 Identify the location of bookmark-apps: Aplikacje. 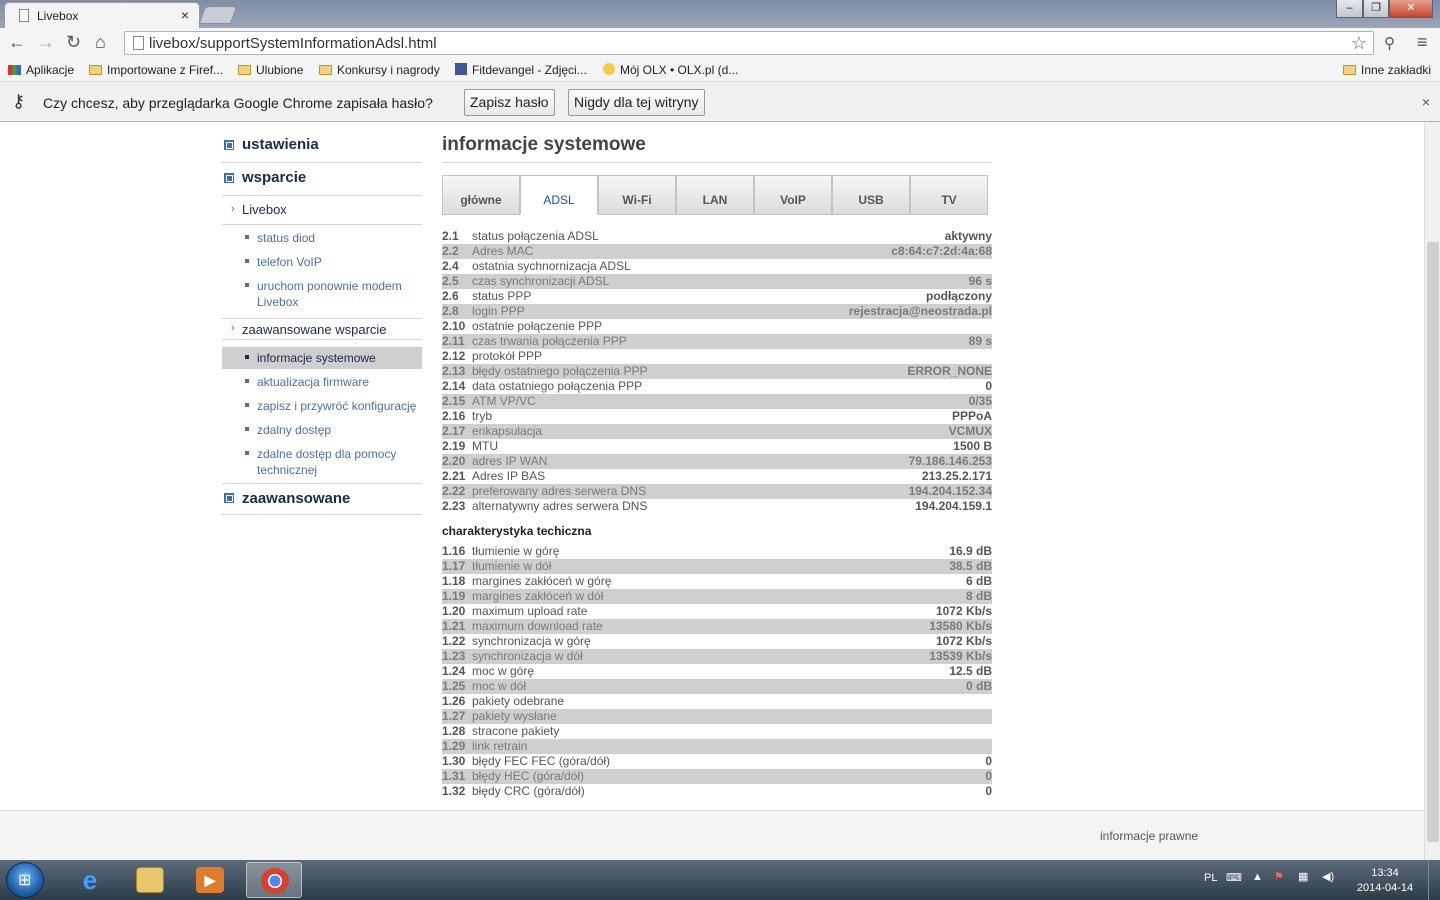
(41, 70).